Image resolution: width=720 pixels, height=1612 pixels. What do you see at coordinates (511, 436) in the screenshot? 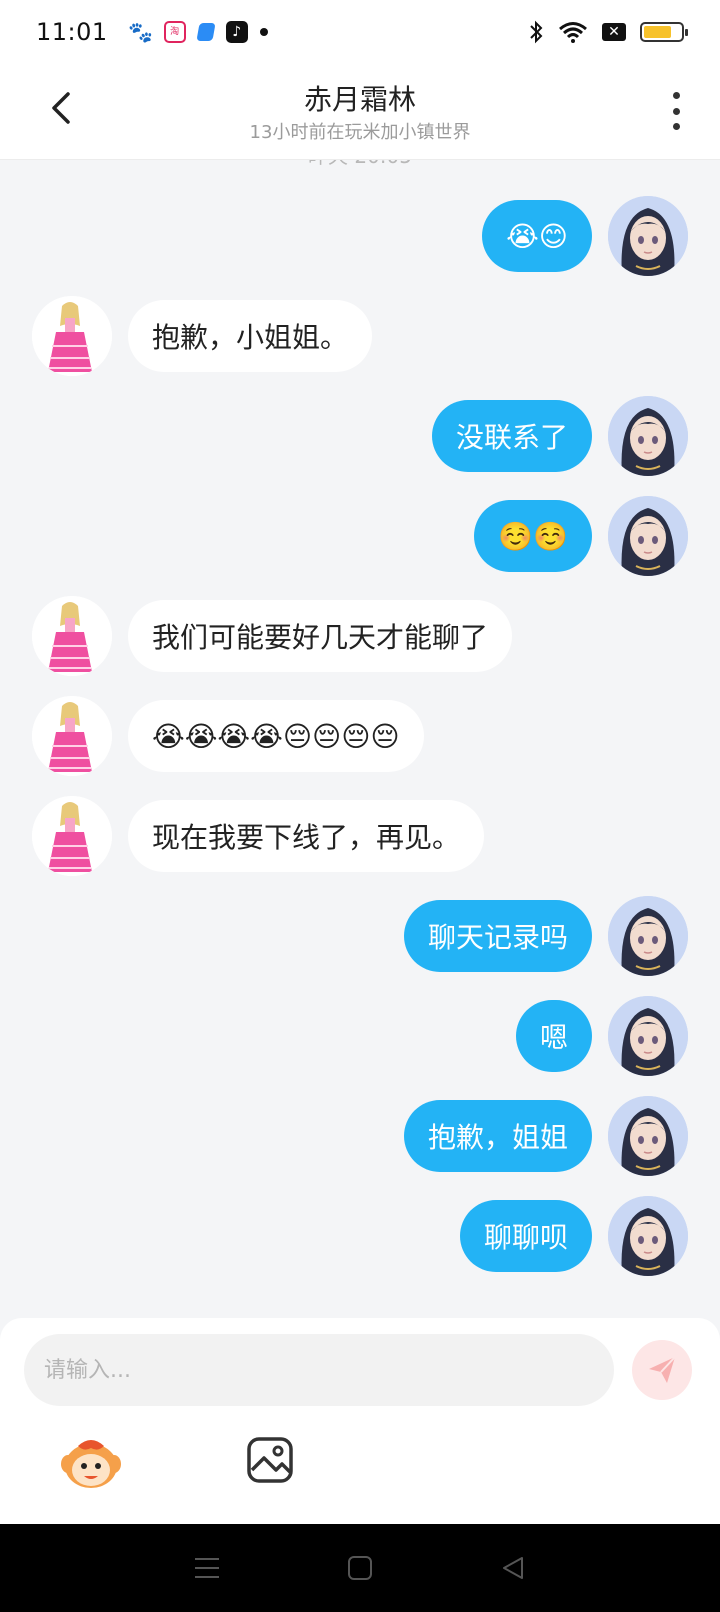
I see `message-bubble: 没联系了` at bounding box center [511, 436].